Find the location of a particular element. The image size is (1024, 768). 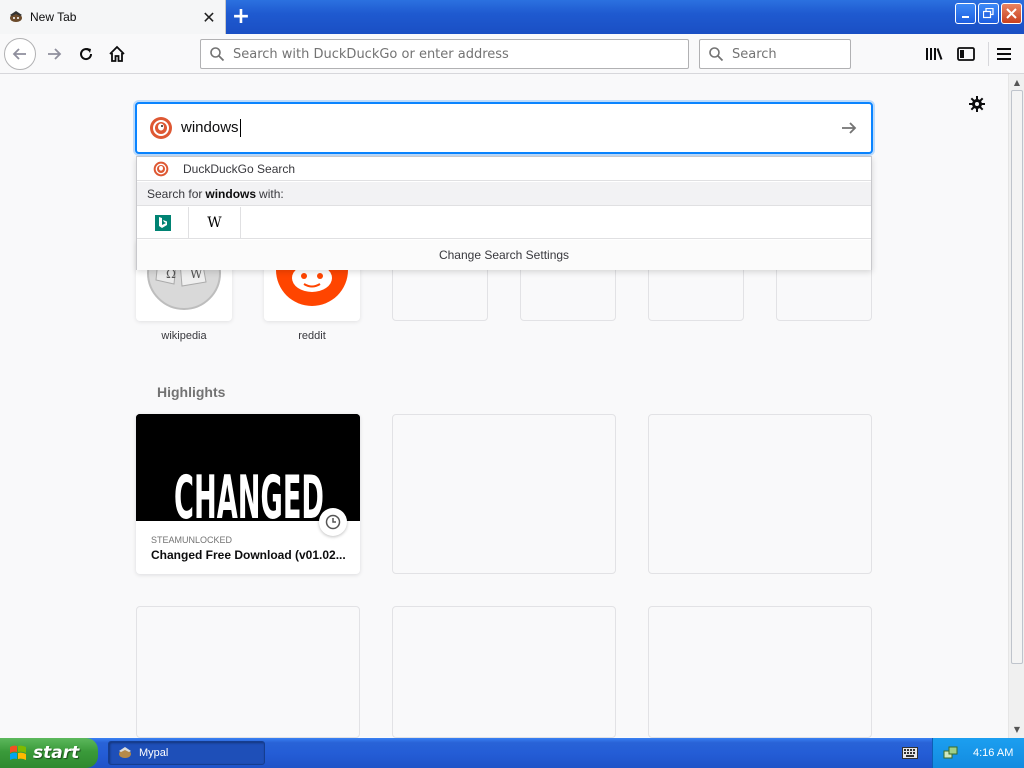

reload-button is located at coordinates (86, 54).